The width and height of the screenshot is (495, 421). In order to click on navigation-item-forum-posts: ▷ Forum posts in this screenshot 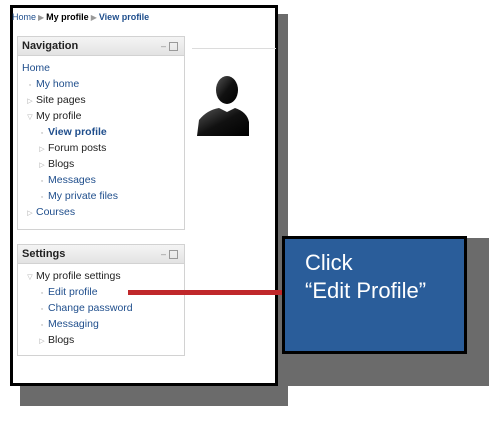, I will do `click(101, 148)`.